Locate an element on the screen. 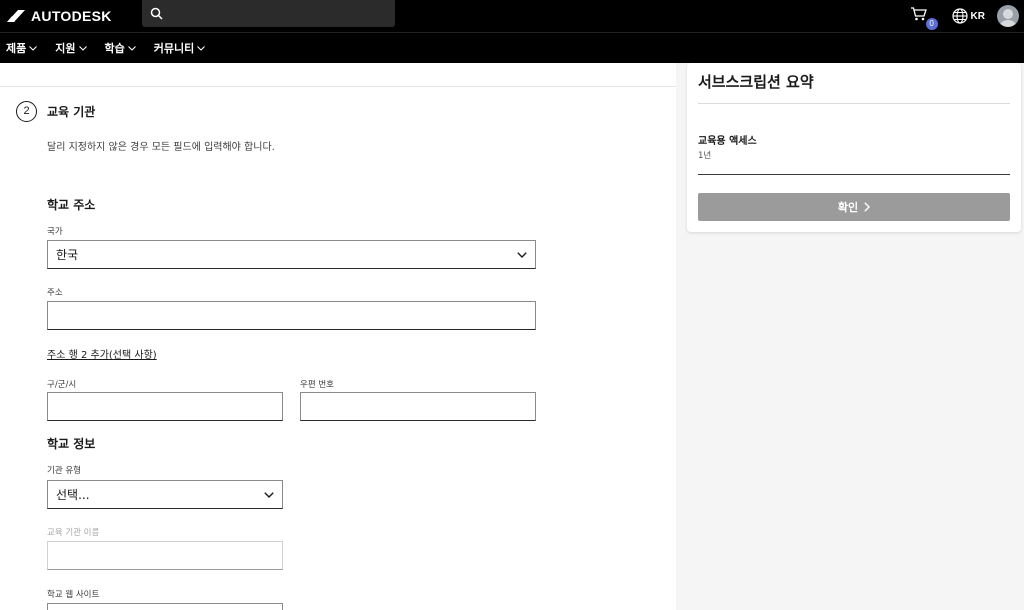  autodesk-logo-icon is located at coordinates (16, 16).